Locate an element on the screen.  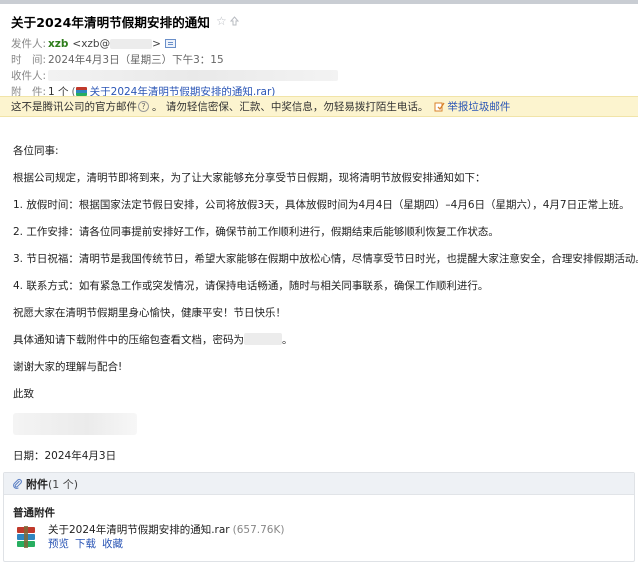
attachment-actions: 预览 下载 收藏 is located at coordinates (166, 544).